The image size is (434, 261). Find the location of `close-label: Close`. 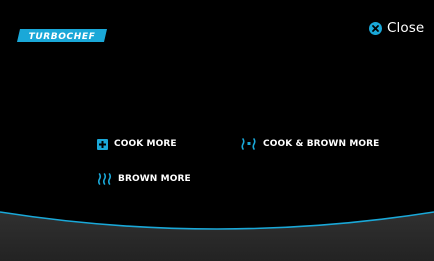

close-label: Close is located at coordinates (406, 28).